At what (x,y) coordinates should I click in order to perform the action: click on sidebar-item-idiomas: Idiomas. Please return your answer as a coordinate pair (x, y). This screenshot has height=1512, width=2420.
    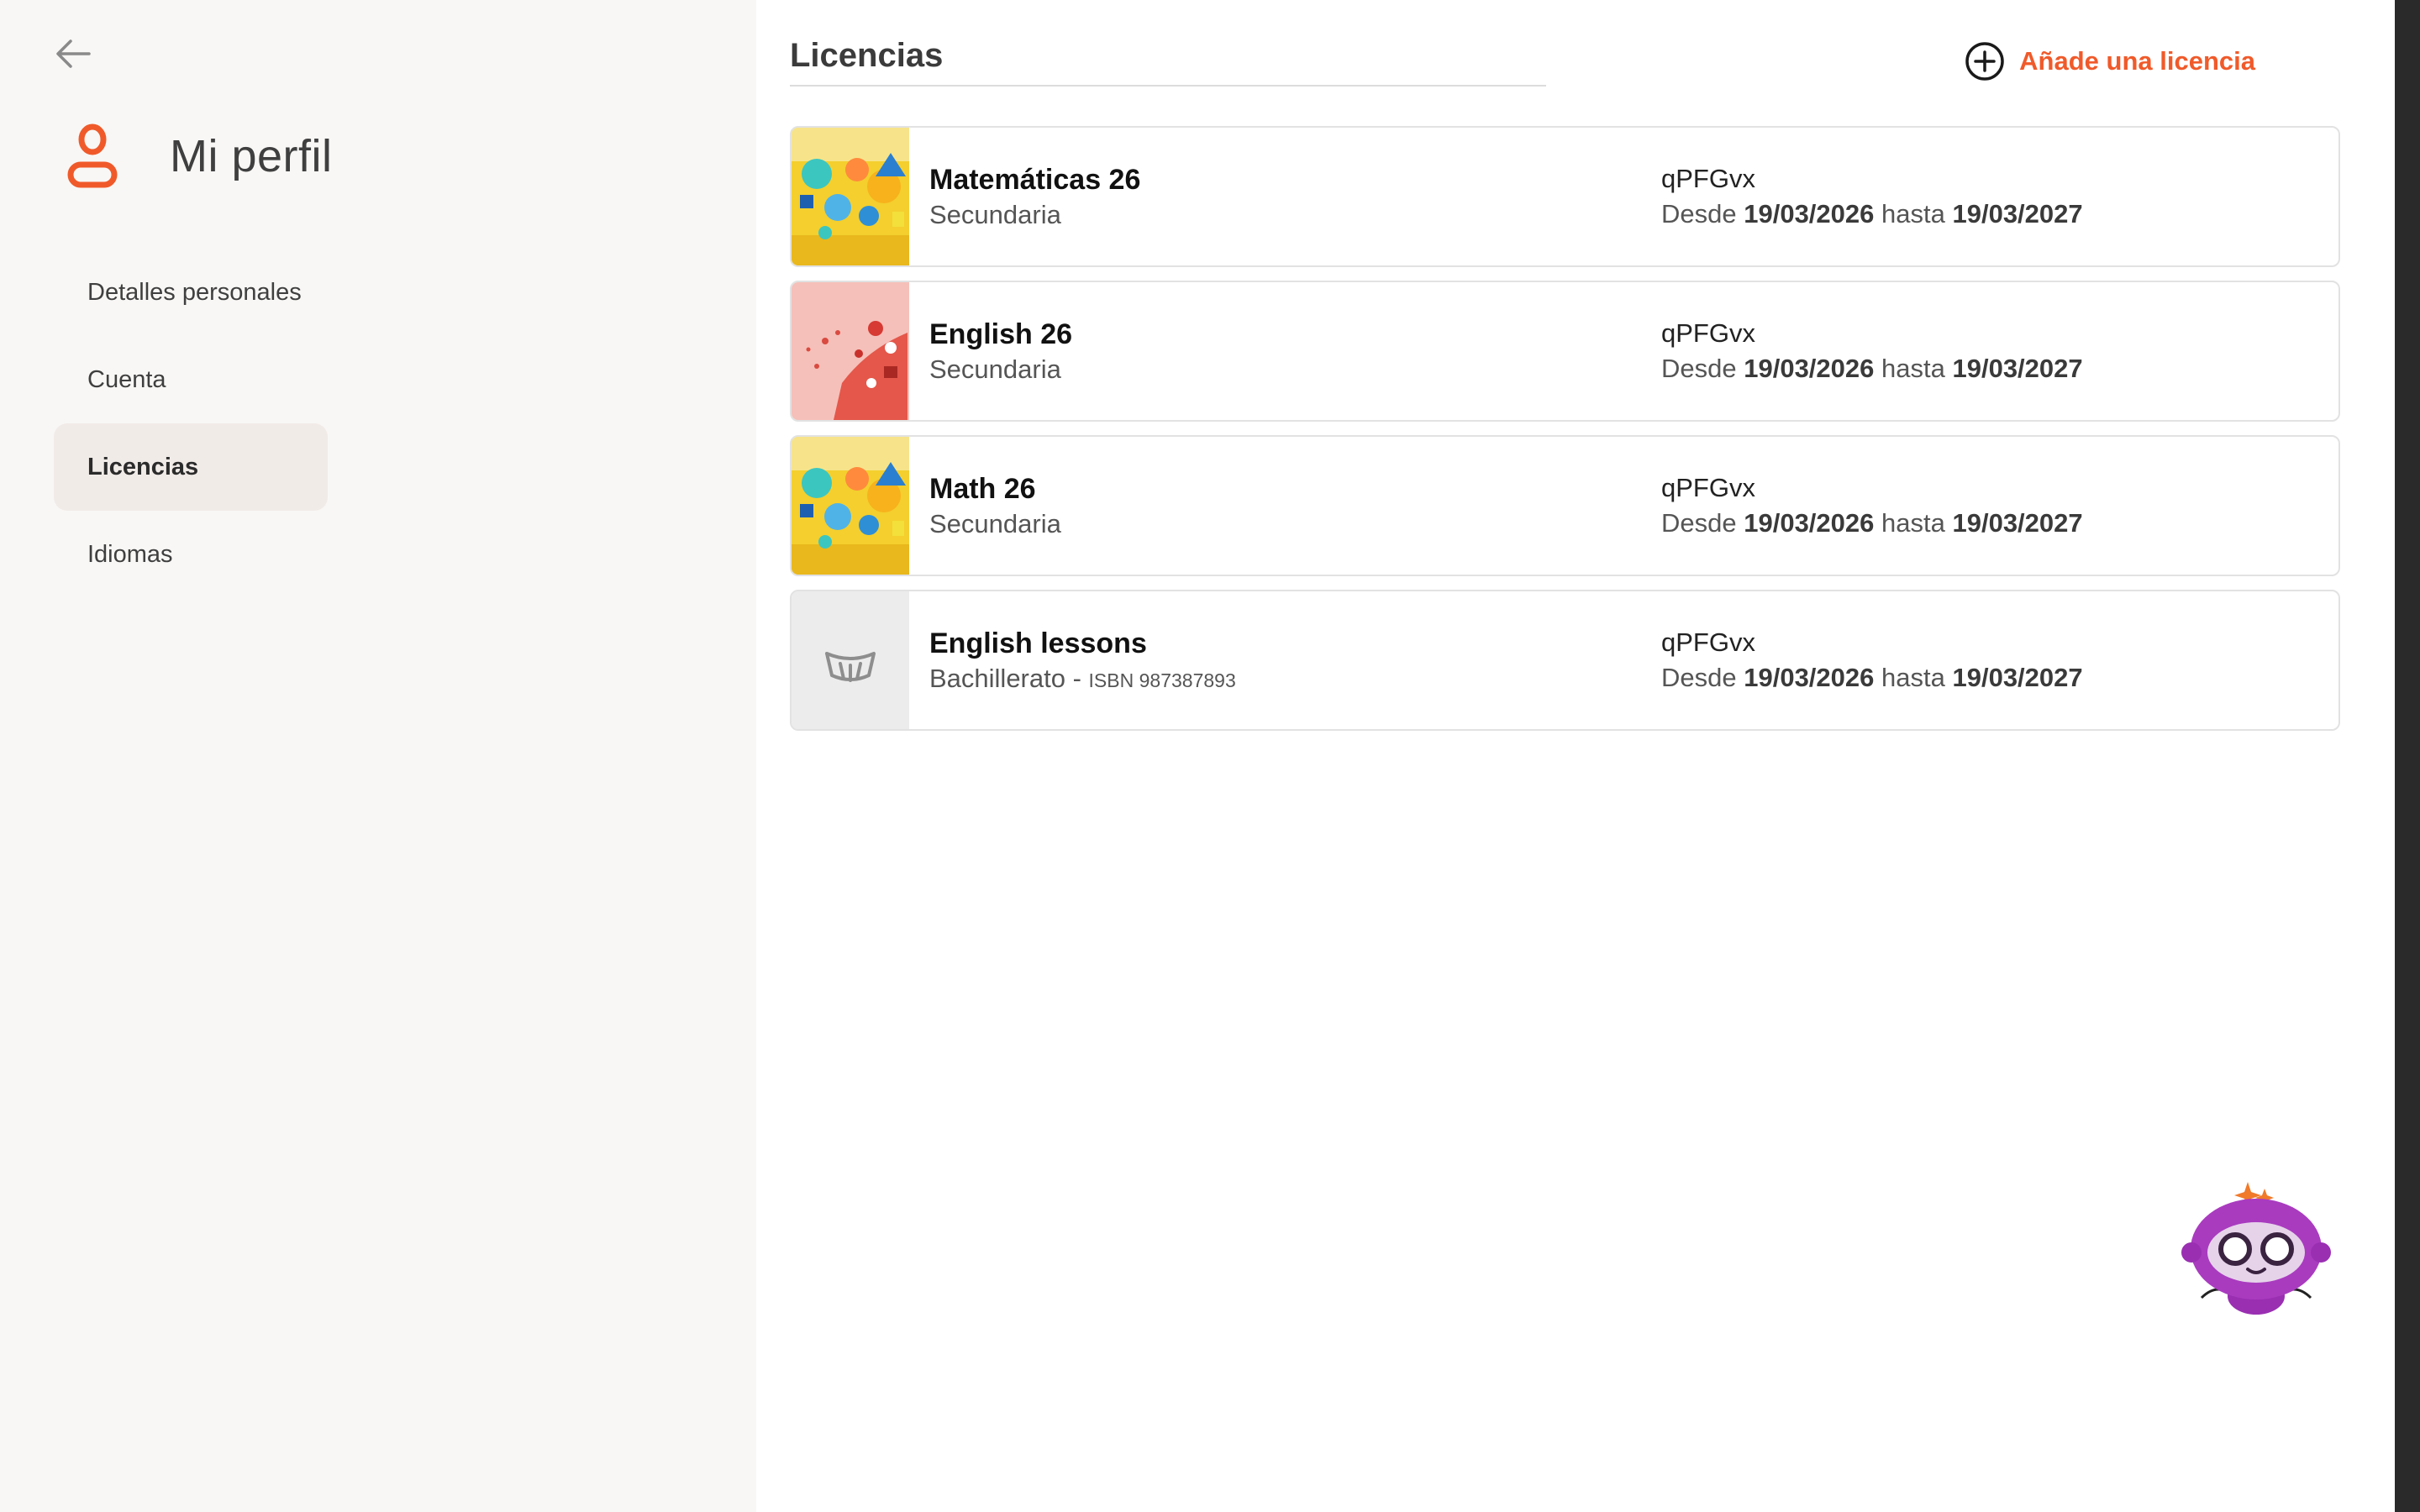
    Looking at the image, I should click on (191, 554).